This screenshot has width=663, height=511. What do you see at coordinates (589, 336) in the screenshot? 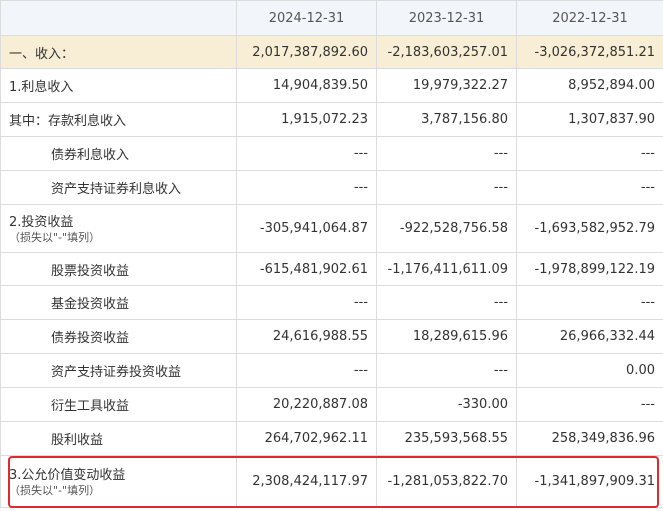
I see `cell-value: 26,966,332.44` at bounding box center [589, 336].